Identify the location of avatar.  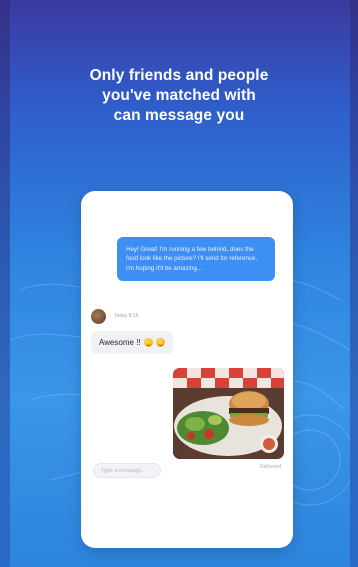
(98, 316).